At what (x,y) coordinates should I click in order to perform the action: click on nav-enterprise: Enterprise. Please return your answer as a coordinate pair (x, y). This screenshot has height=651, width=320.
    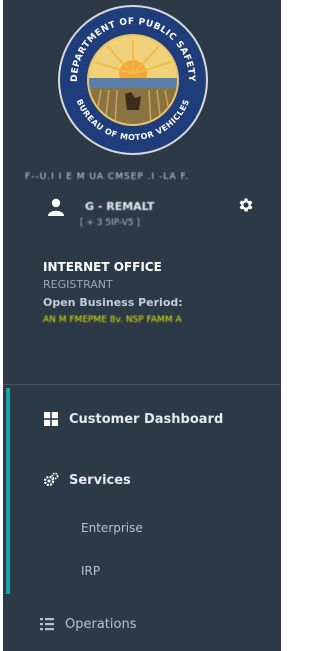
    Looking at the image, I should click on (112, 528).